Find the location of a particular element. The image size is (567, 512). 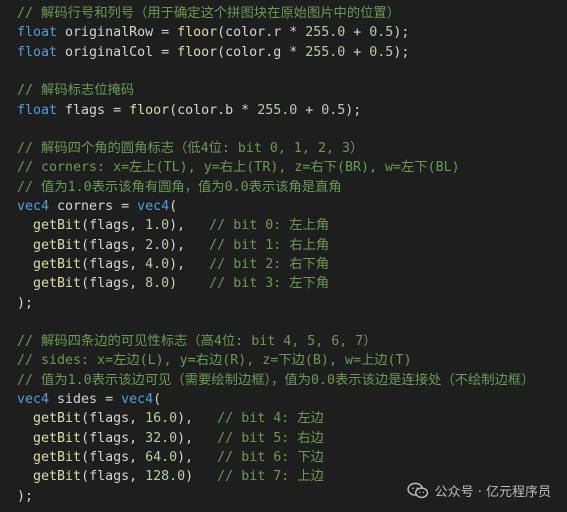

code-line: getBit(flags, 4.0), // bit 2: 右下角 is located at coordinates (173, 264).